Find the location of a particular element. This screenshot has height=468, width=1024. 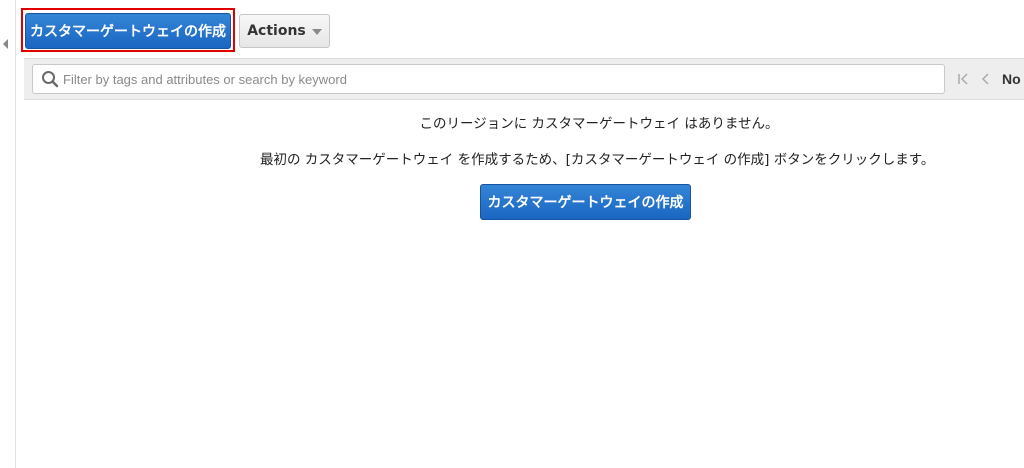

prev-page-icon is located at coordinates (986, 79).